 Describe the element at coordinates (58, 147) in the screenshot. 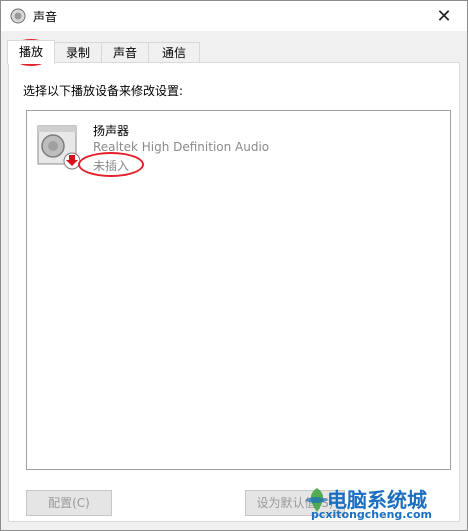

I see `speaker-icon` at that location.